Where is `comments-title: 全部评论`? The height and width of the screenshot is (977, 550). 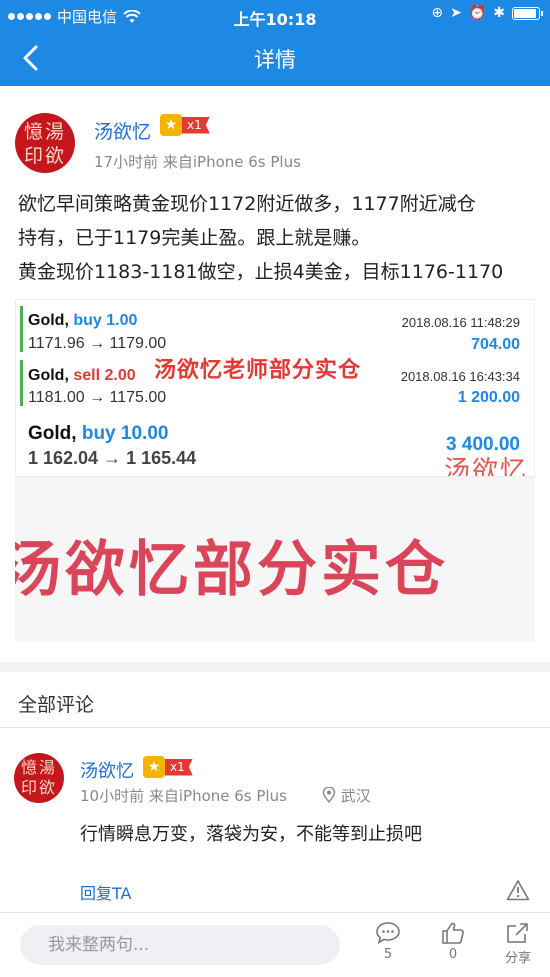
comments-title: 全部评论 is located at coordinates (56, 705).